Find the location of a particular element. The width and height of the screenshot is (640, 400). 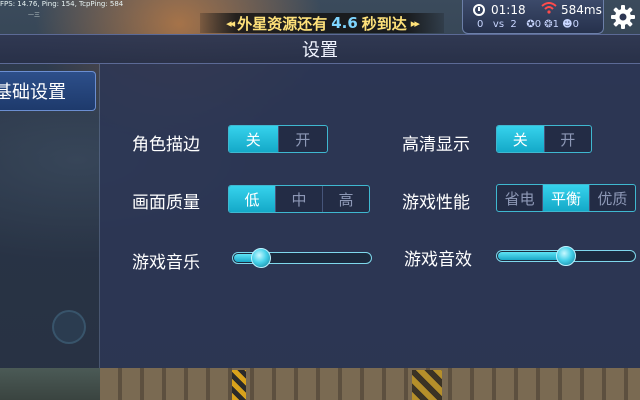

settings-title-bar: 设置 is located at coordinates (320, 49).